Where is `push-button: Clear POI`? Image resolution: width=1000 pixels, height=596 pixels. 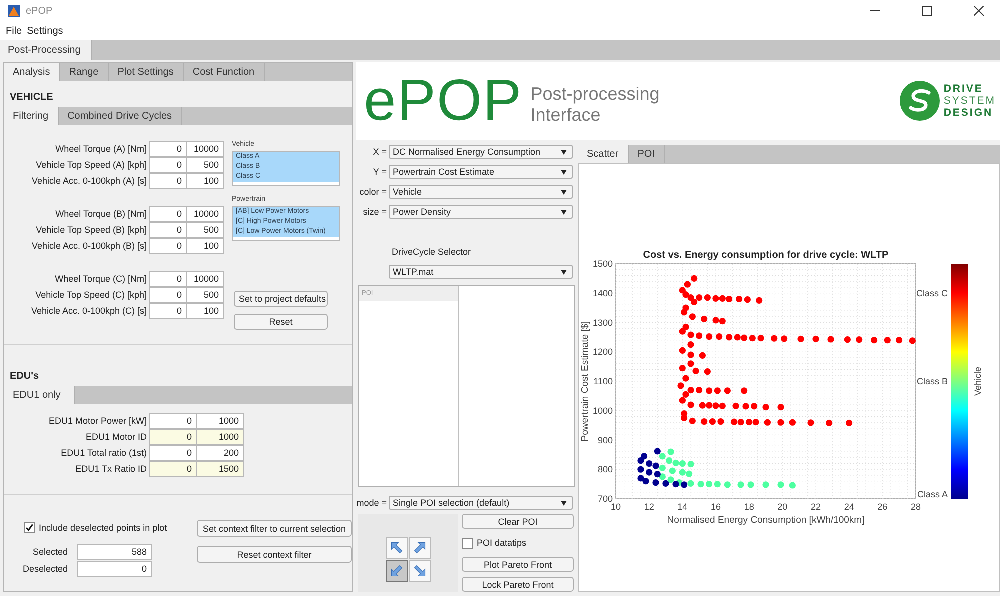 push-button: Clear POI is located at coordinates (518, 521).